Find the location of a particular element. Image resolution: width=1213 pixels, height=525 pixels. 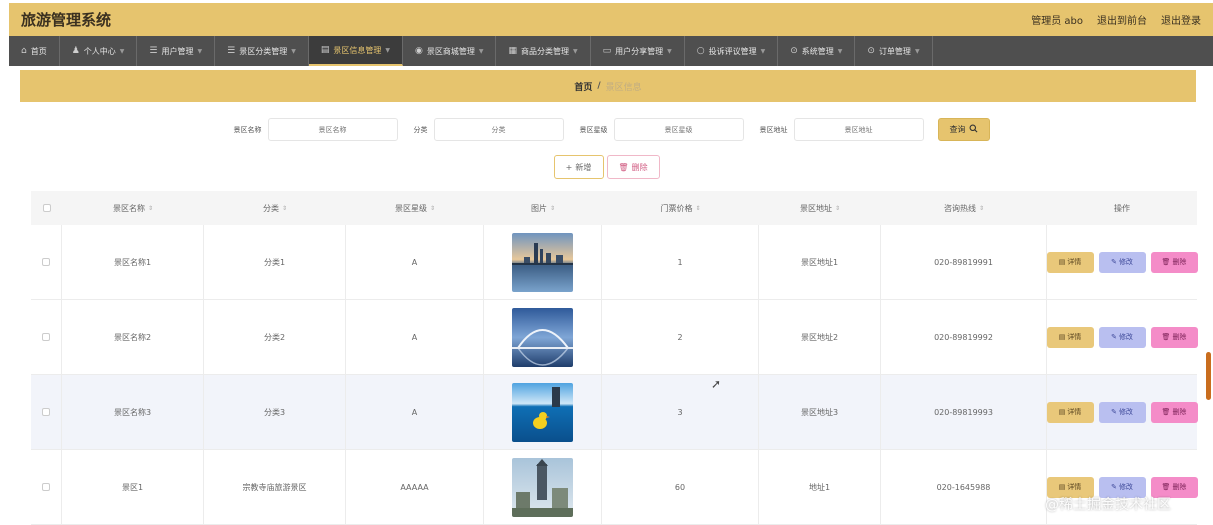

select-all-checkbox is located at coordinates (46, 208).